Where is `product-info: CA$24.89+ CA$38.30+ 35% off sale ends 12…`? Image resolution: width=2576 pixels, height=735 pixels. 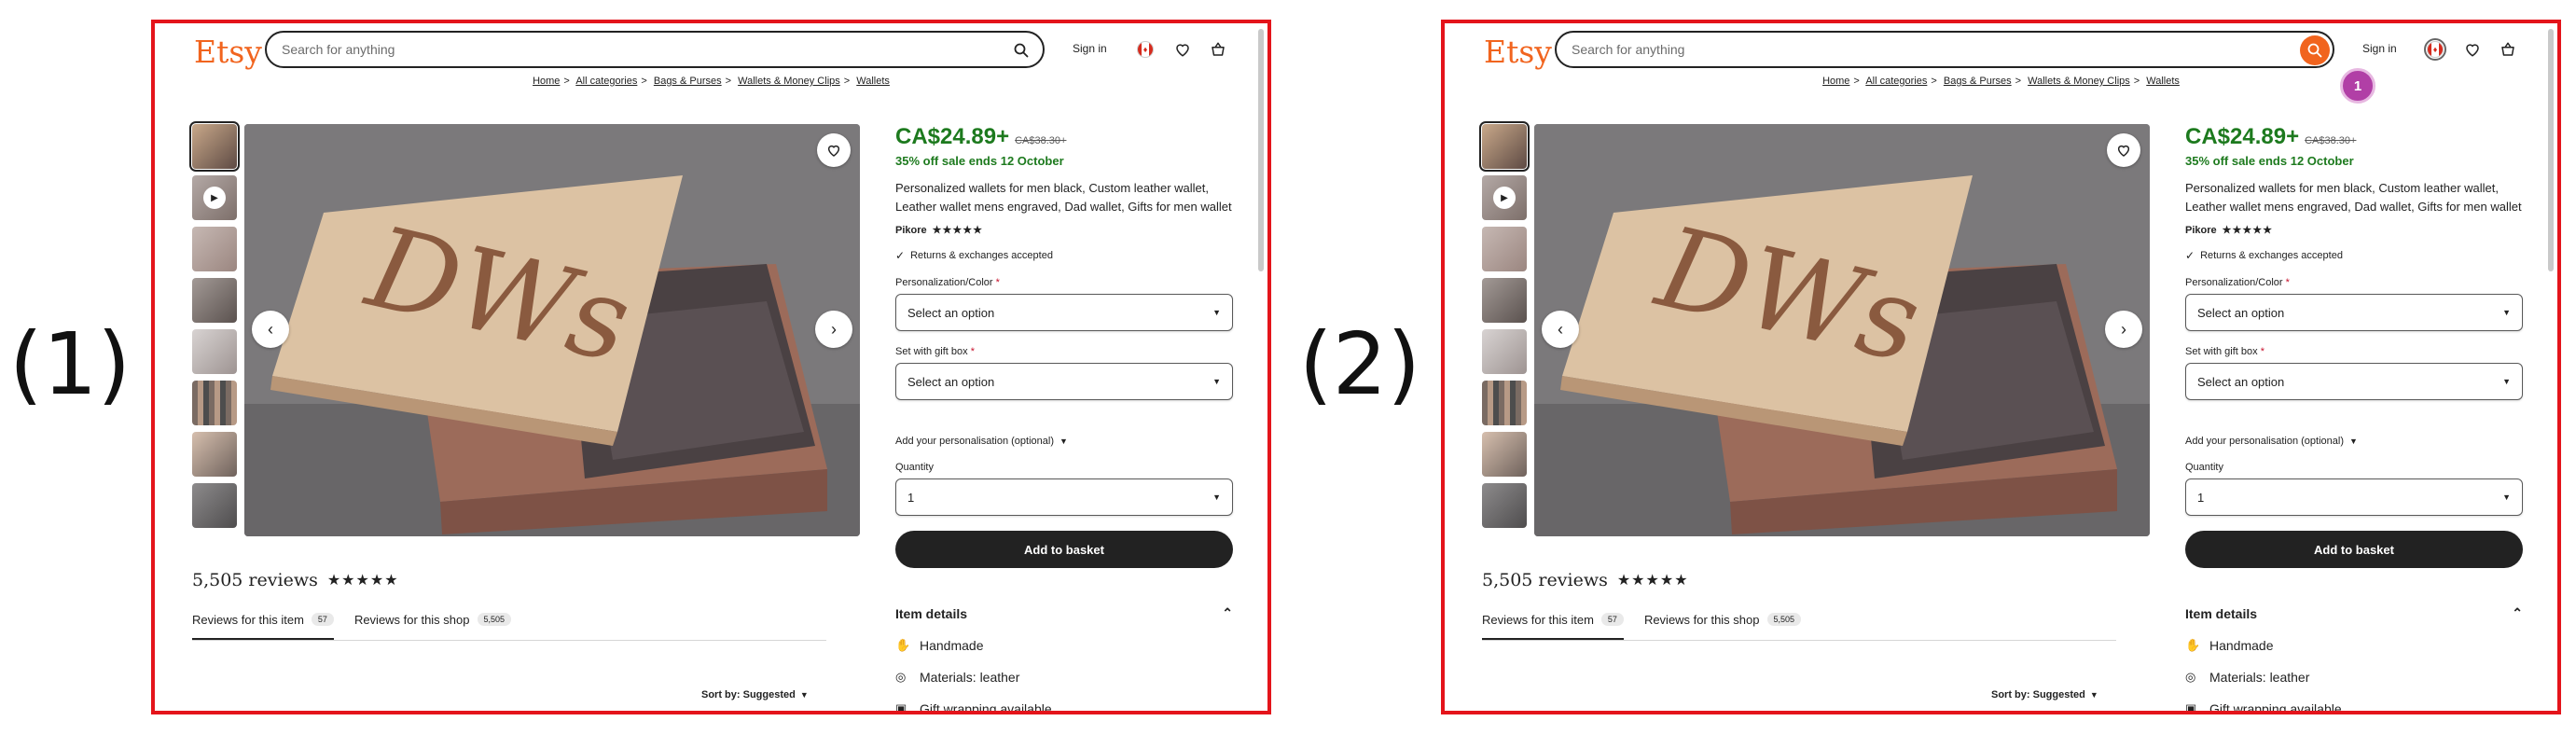
product-info: CA$24.89+ CA$38.30+ 35% off sale ends 12… is located at coordinates (1064, 419).